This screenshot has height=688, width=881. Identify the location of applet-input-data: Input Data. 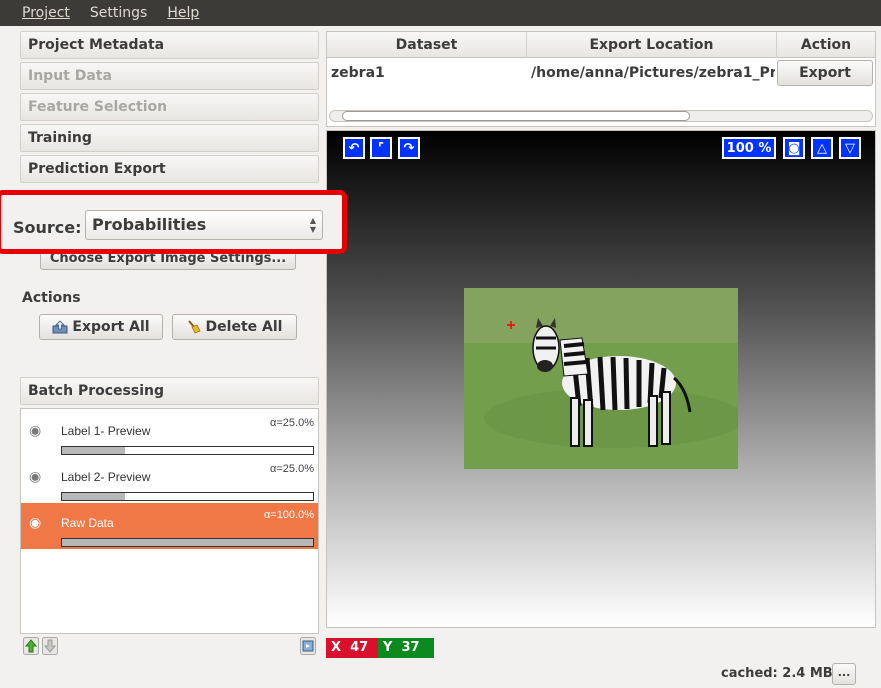
(169, 76).